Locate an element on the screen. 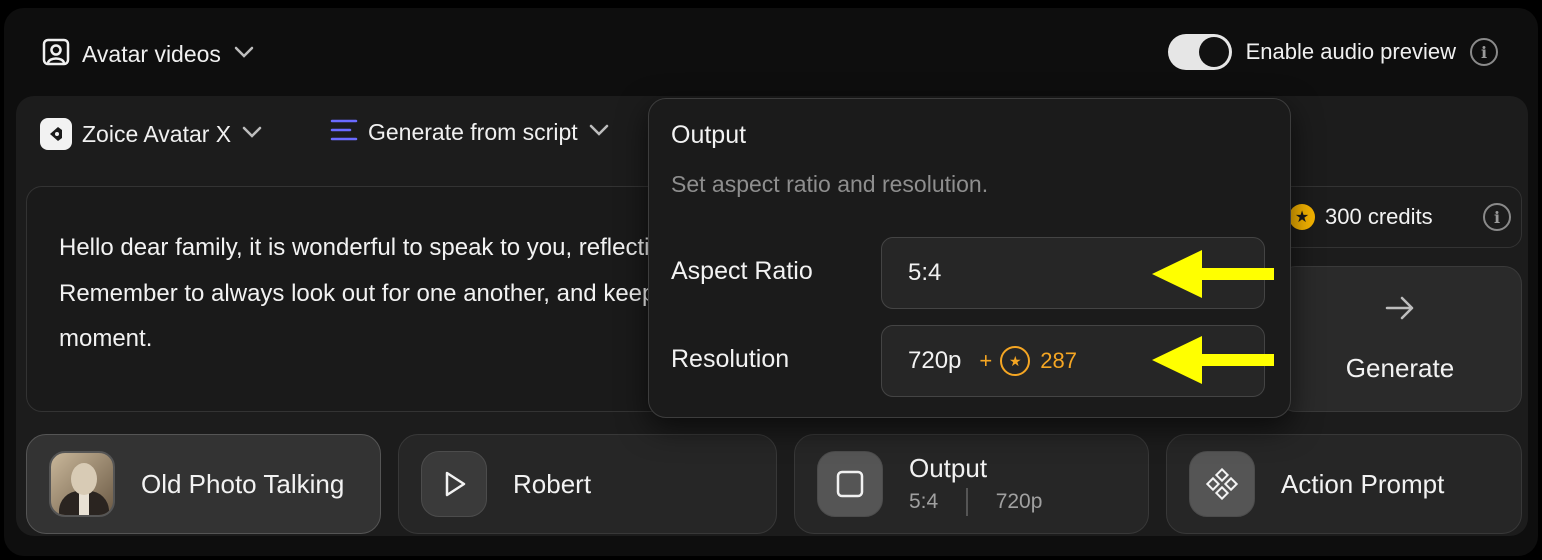  square-icon-box is located at coordinates (850, 484).